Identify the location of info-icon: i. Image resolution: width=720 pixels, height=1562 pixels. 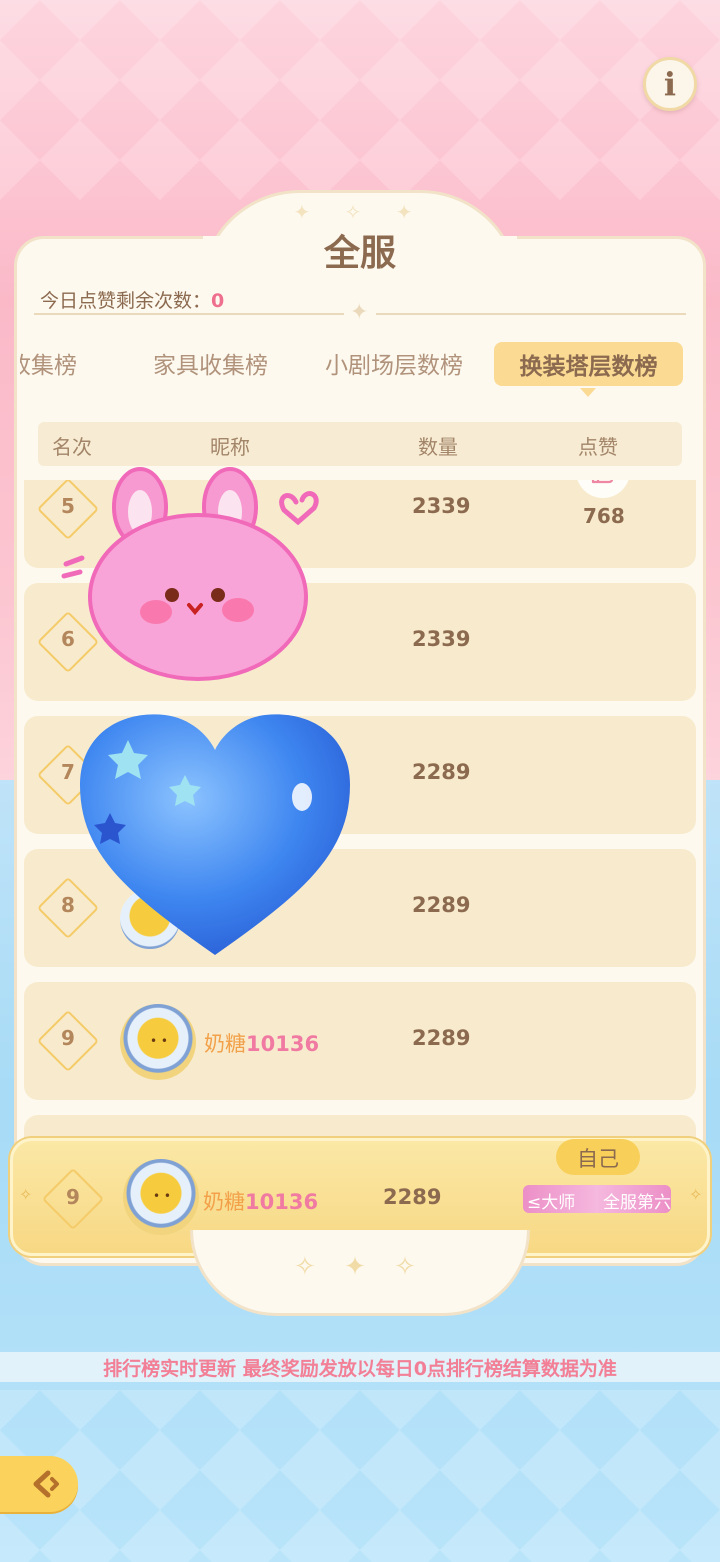
(670, 84).